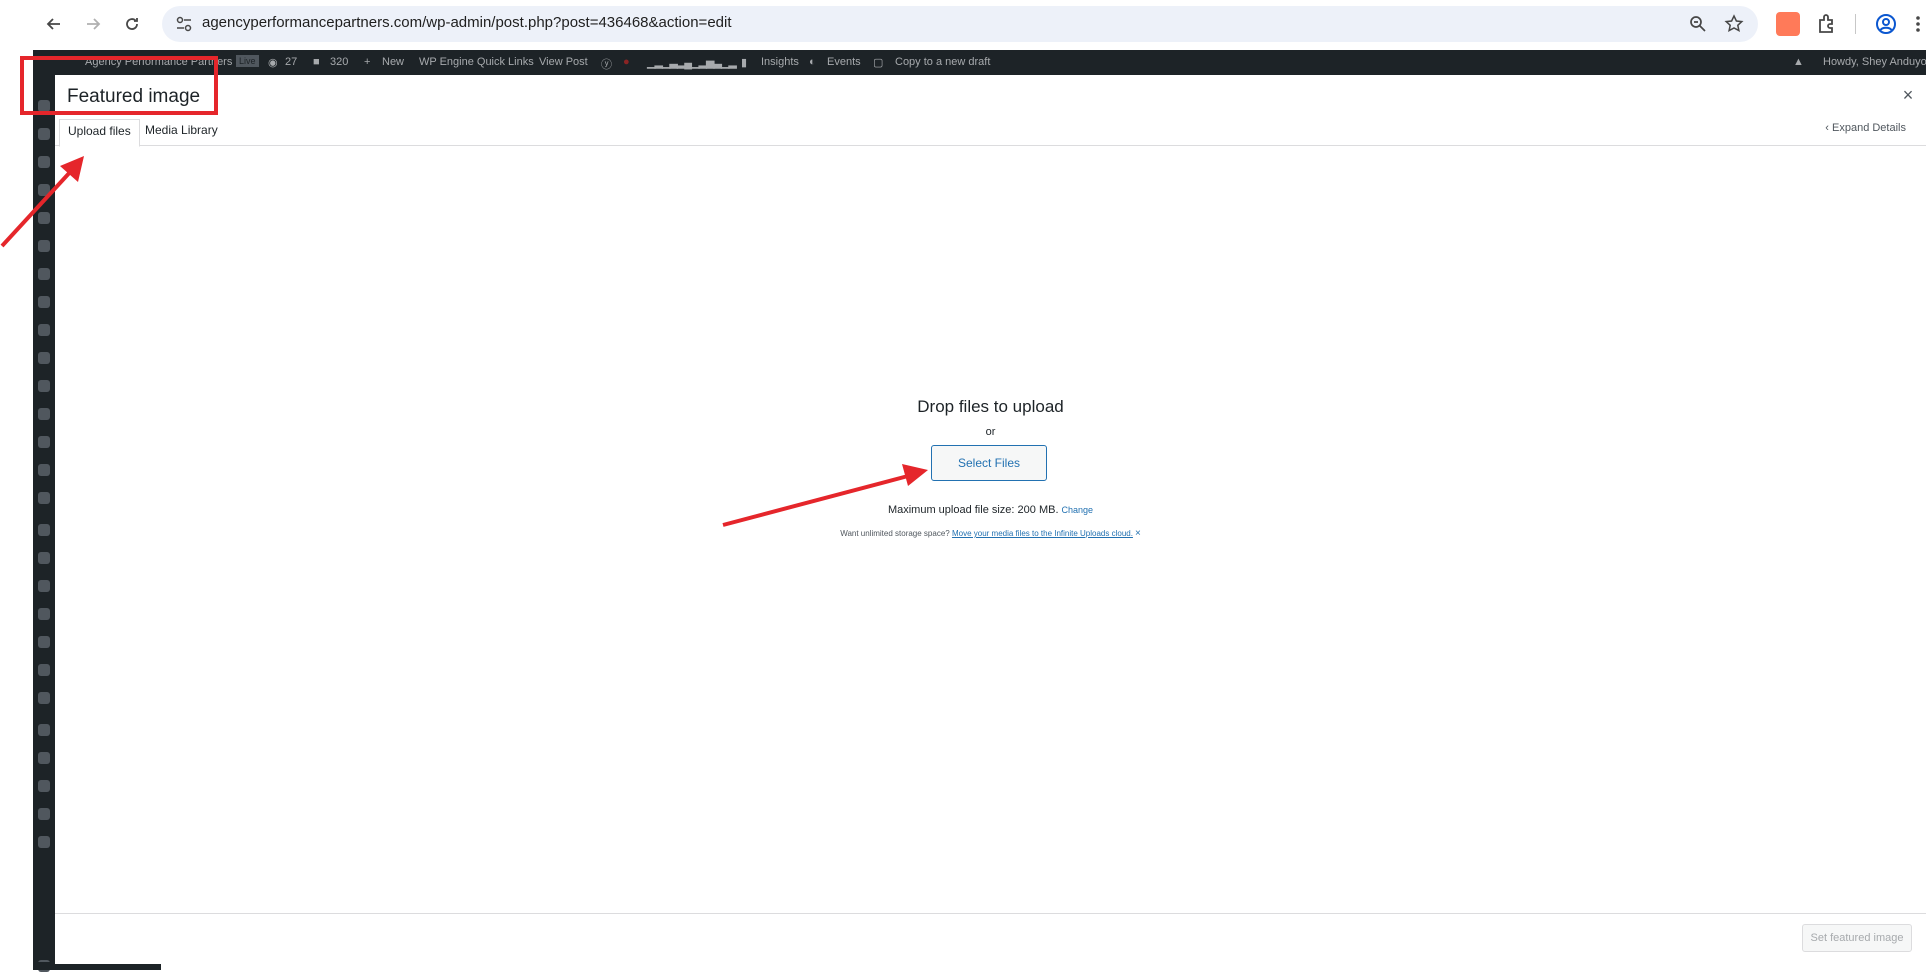 The image size is (1926, 972). What do you see at coordinates (339, 62) in the screenshot?
I see `comments-count: 320` at bounding box center [339, 62].